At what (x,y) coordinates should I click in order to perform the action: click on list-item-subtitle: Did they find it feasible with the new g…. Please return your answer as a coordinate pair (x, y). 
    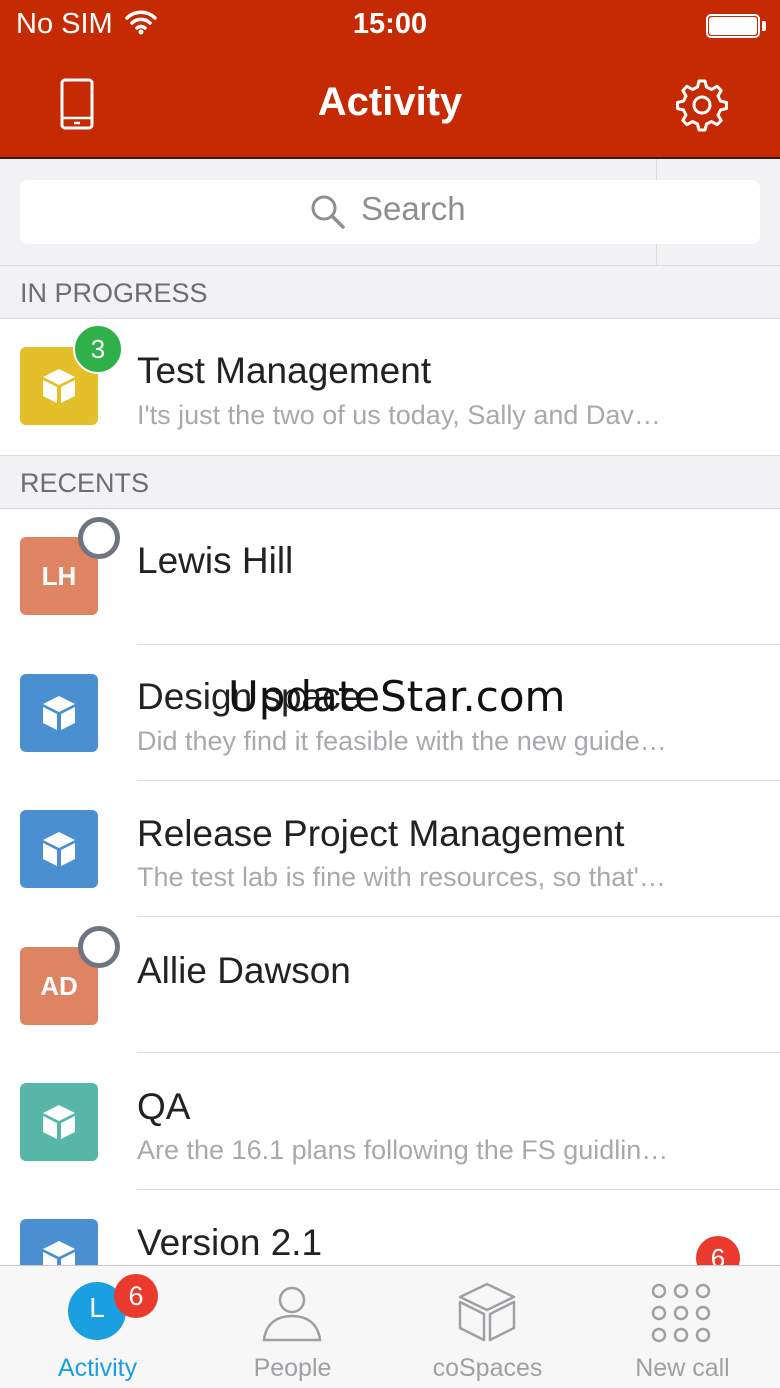
    Looking at the image, I should click on (402, 741).